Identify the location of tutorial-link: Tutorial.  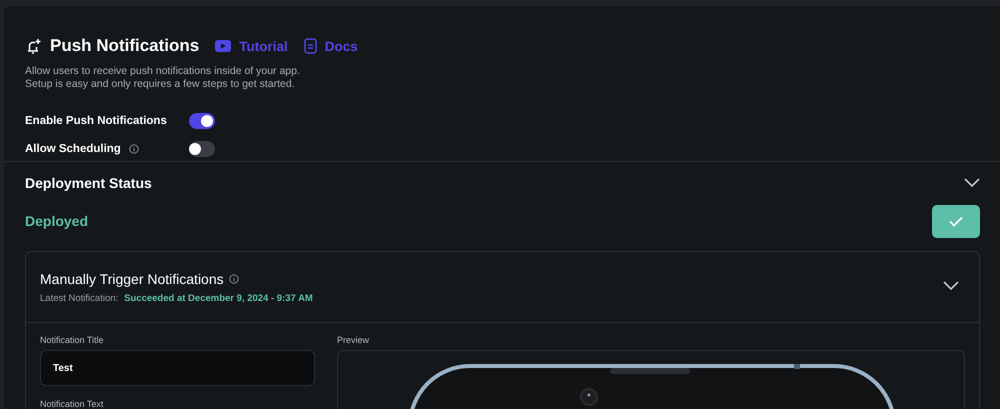
(251, 46).